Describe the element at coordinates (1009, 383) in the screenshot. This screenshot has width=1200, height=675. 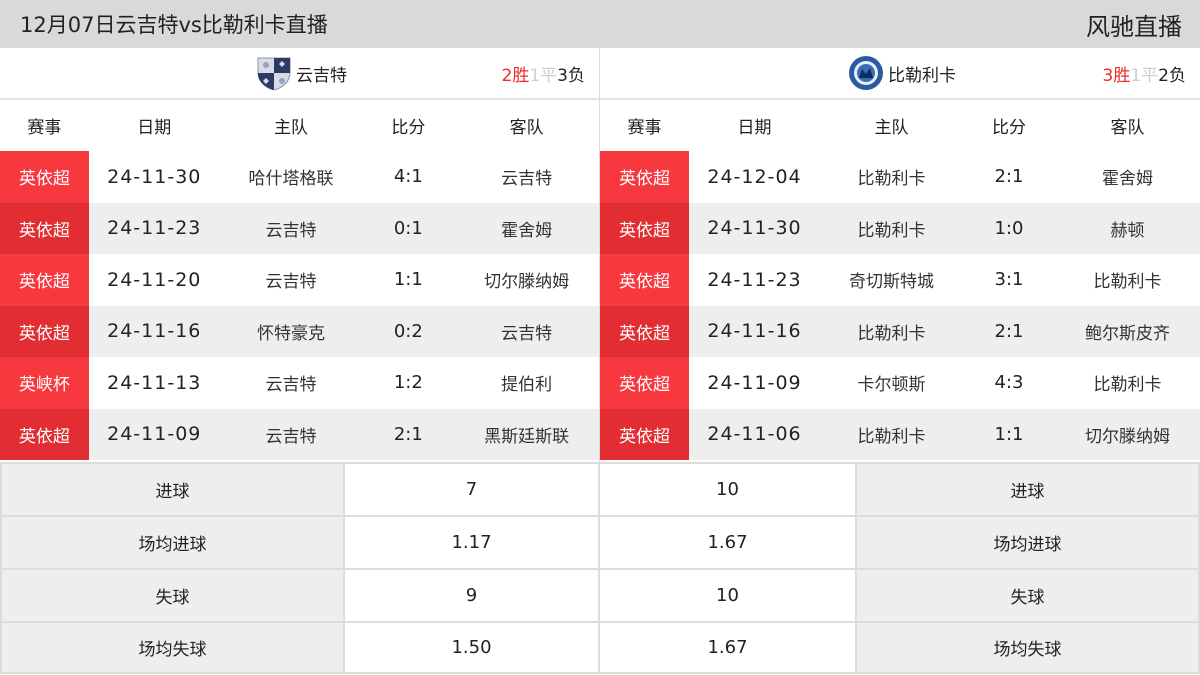
I see `match-score: 4:3` at that location.